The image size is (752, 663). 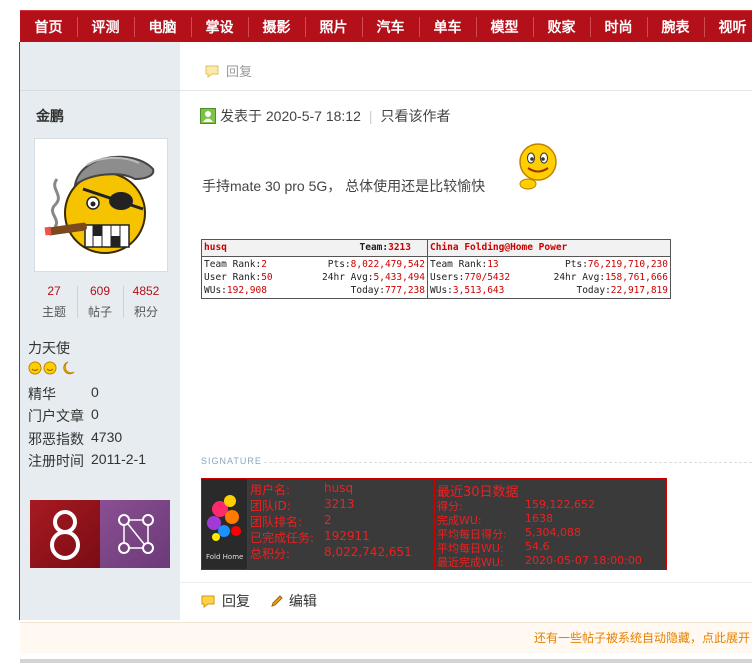 What do you see at coordinates (386, 637) in the screenshot?
I see `hidden-posts-notice: 还有一些帖子被系统自动隐藏，点此展开` at bounding box center [386, 637].